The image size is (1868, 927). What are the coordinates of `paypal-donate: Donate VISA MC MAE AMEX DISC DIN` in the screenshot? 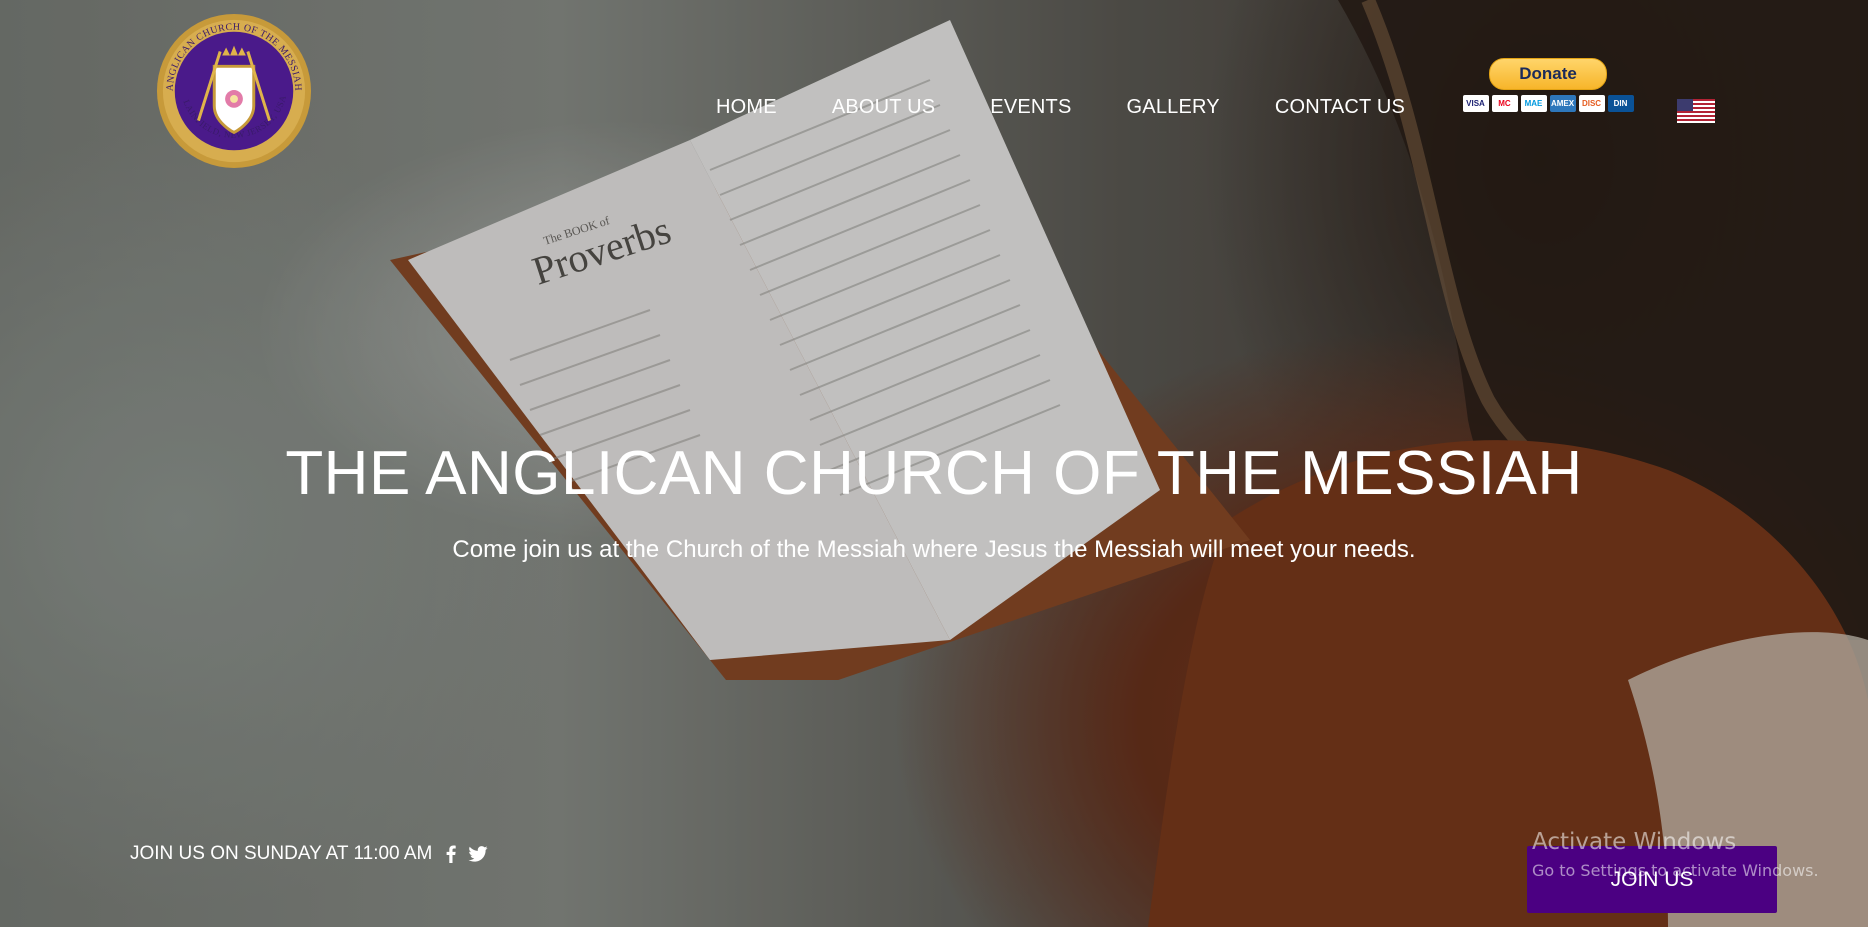 It's located at (1548, 85).